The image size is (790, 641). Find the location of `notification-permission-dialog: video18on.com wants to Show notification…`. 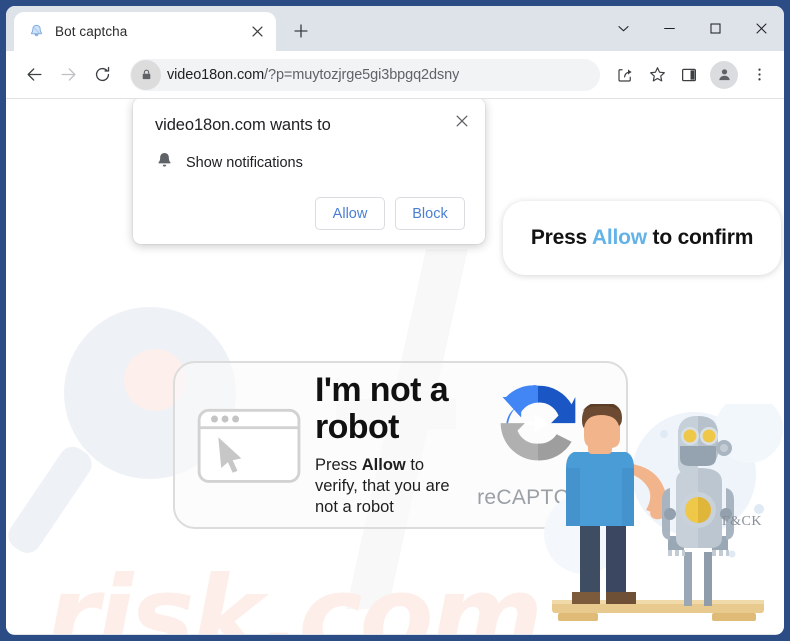

notification-permission-dialog: video18on.com wants to Show notification… is located at coordinates (309, 171).